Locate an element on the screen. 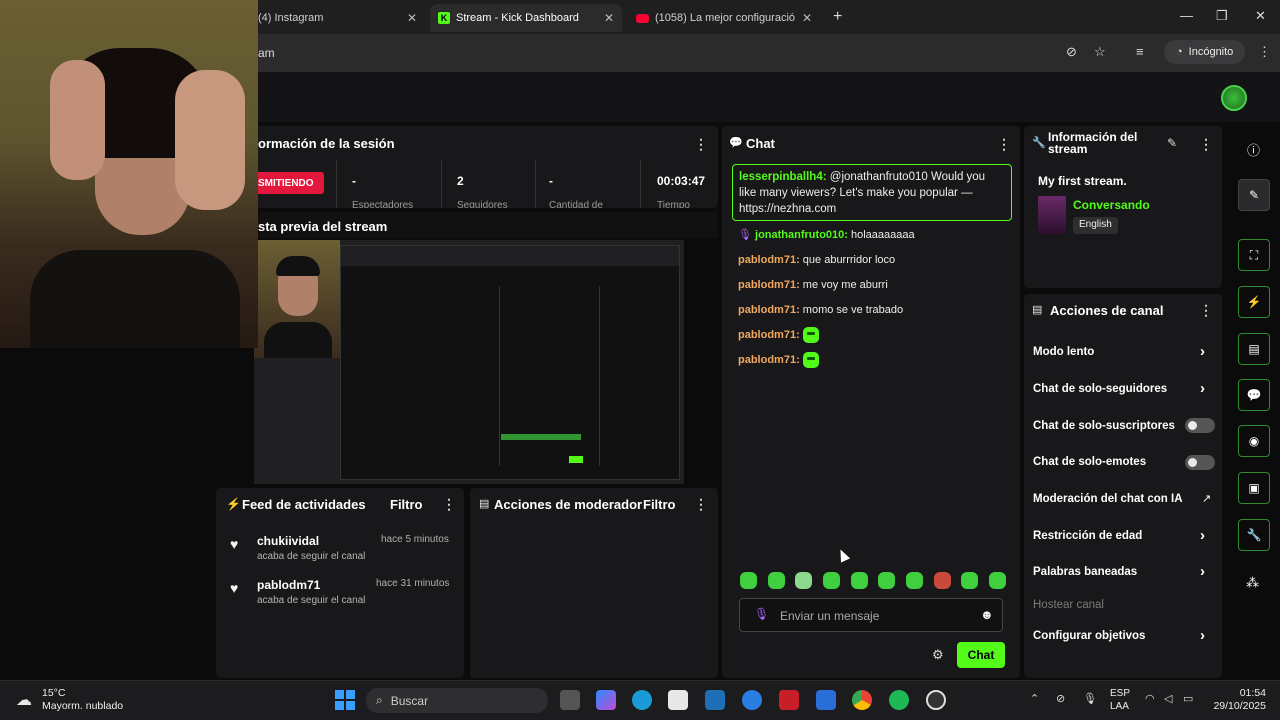 The image size is (1280, 720). volume-icon: ◁ is located at coordinates (1168, 698).